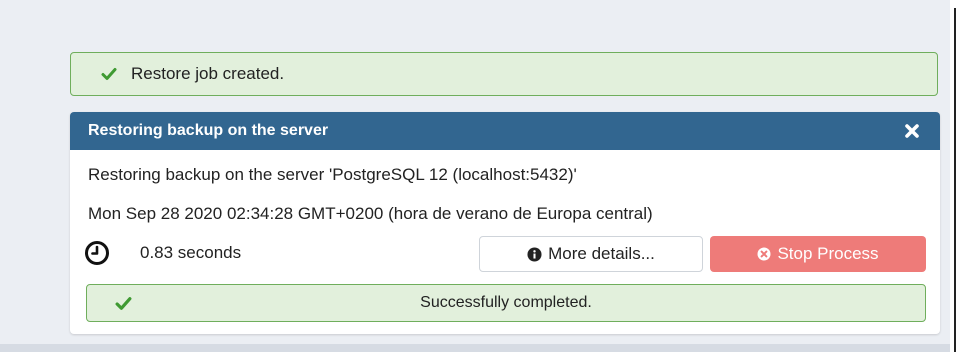  Describe the element at coordinates (828, 253) in the screenshot. I see `stop-process-label: Stop Process` at that location.